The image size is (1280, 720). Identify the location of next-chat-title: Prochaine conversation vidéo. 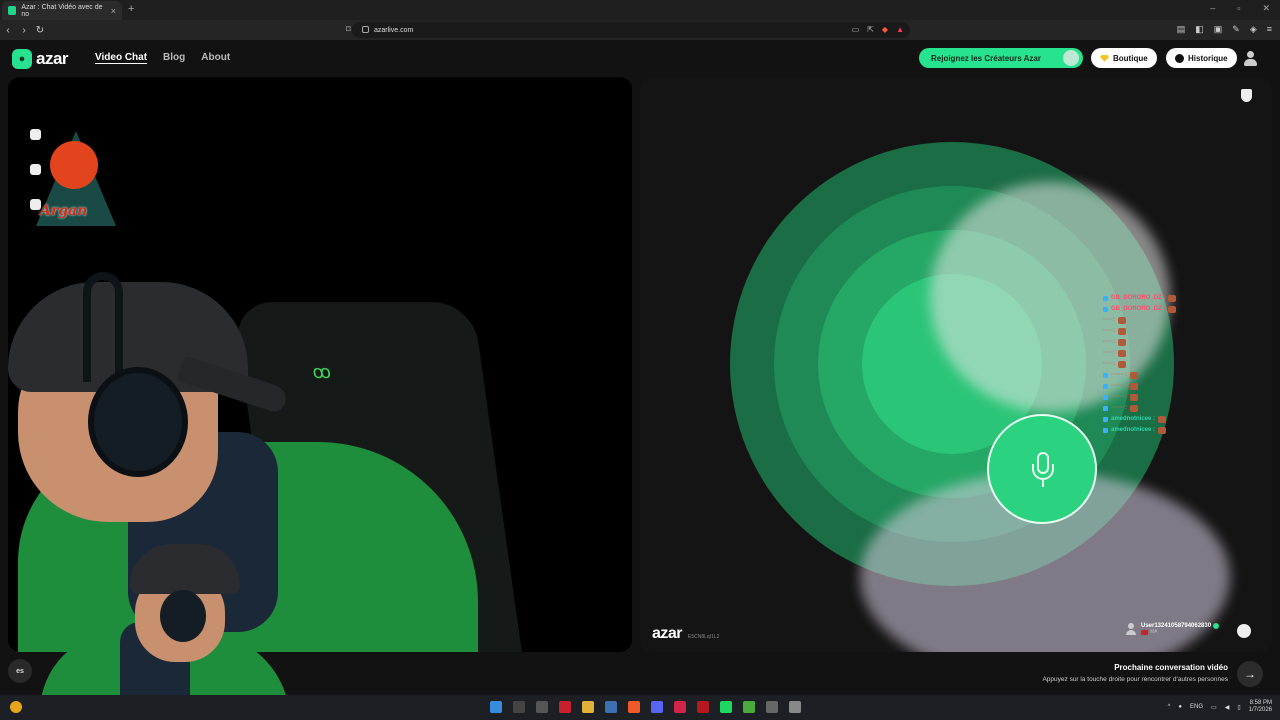
(1171, 667).